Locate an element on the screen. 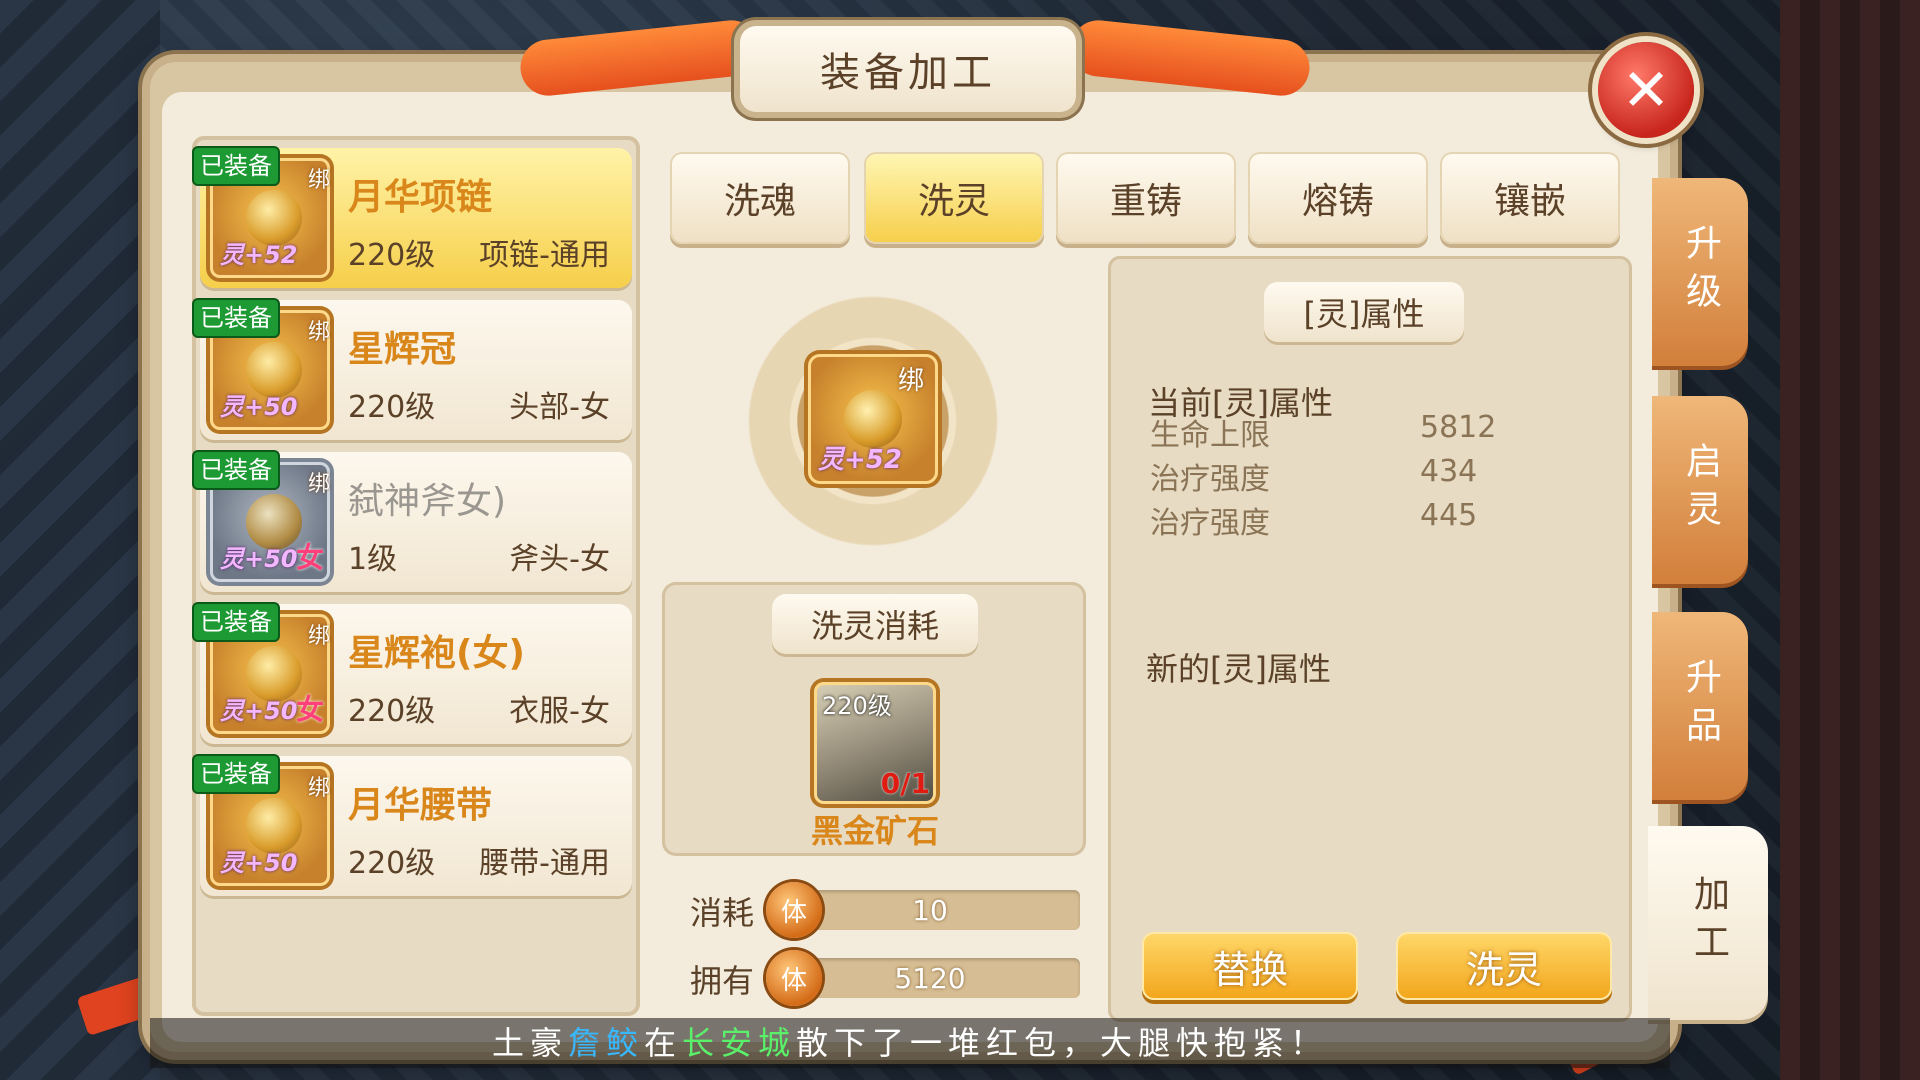 This screenshot has width=1920, height=1080. material-count: 0/1 is located at coordinates (905, 783).